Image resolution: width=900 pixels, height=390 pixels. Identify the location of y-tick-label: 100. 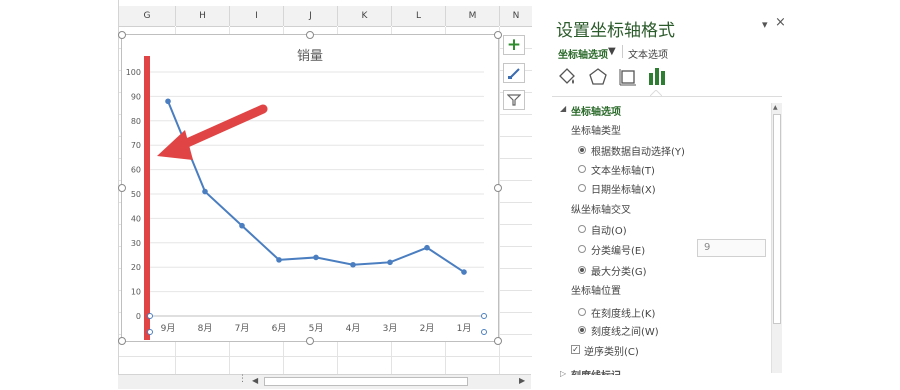
(133, 72).